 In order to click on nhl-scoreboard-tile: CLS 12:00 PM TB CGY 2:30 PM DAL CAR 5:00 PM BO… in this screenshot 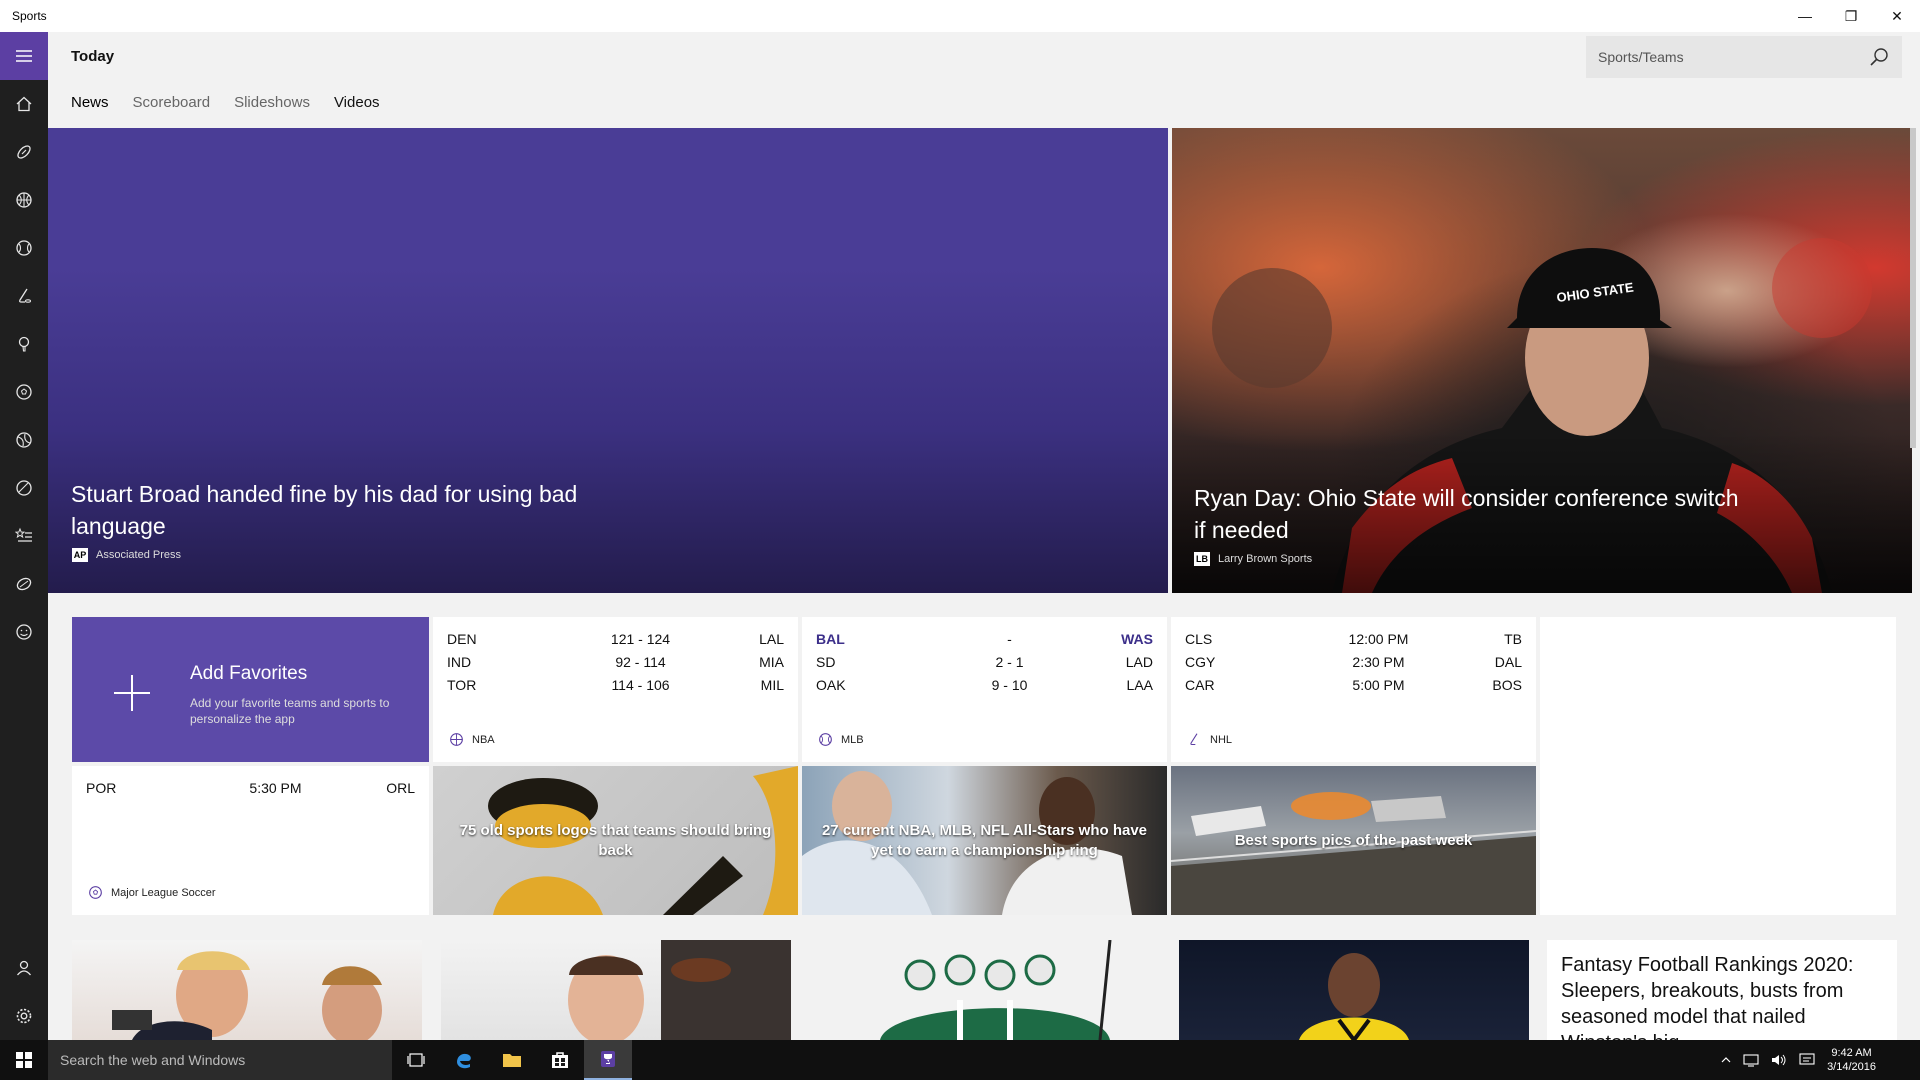, I will do `click(1353, 689)`.